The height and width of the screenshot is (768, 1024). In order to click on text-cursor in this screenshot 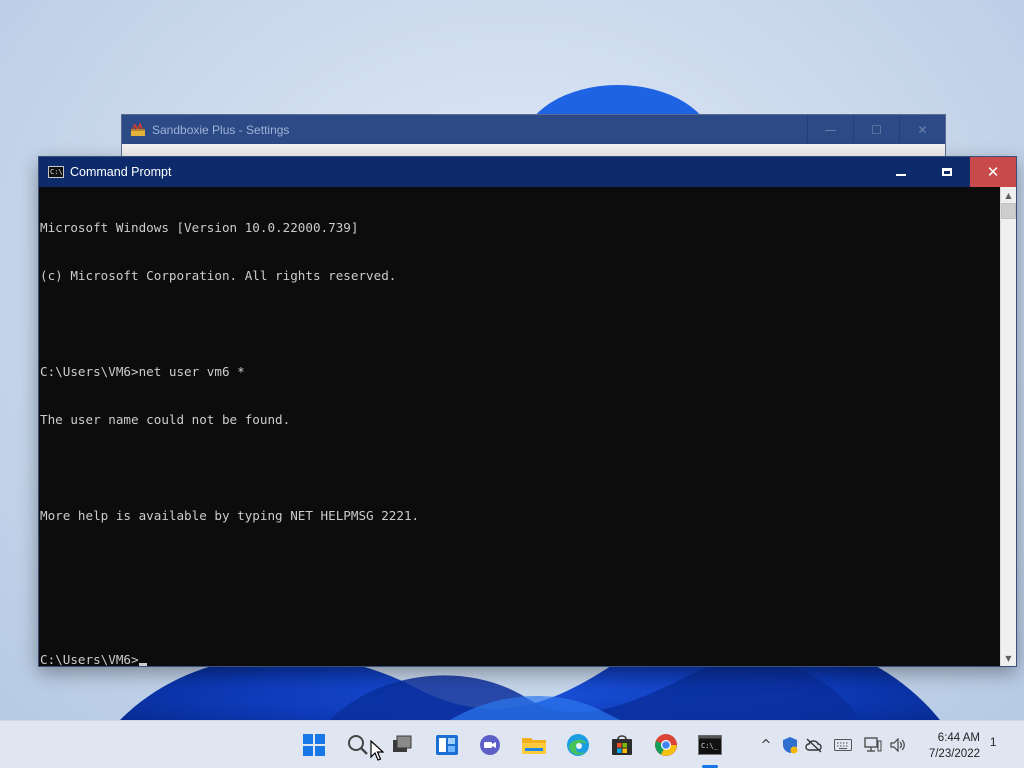, I will do `click(142, 664)`.